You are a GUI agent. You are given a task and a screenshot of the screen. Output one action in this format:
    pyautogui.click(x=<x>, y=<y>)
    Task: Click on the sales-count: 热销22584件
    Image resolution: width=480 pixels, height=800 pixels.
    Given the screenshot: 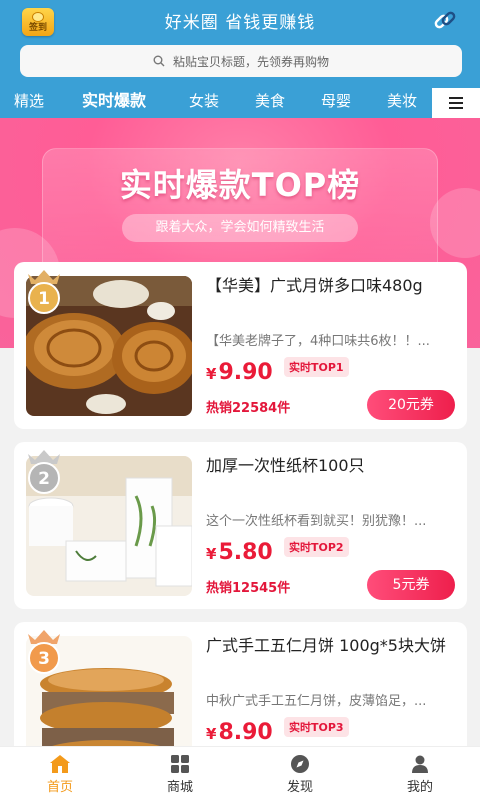 What is the action you would take?
    pyautogui.click(x=248, y=408)
    